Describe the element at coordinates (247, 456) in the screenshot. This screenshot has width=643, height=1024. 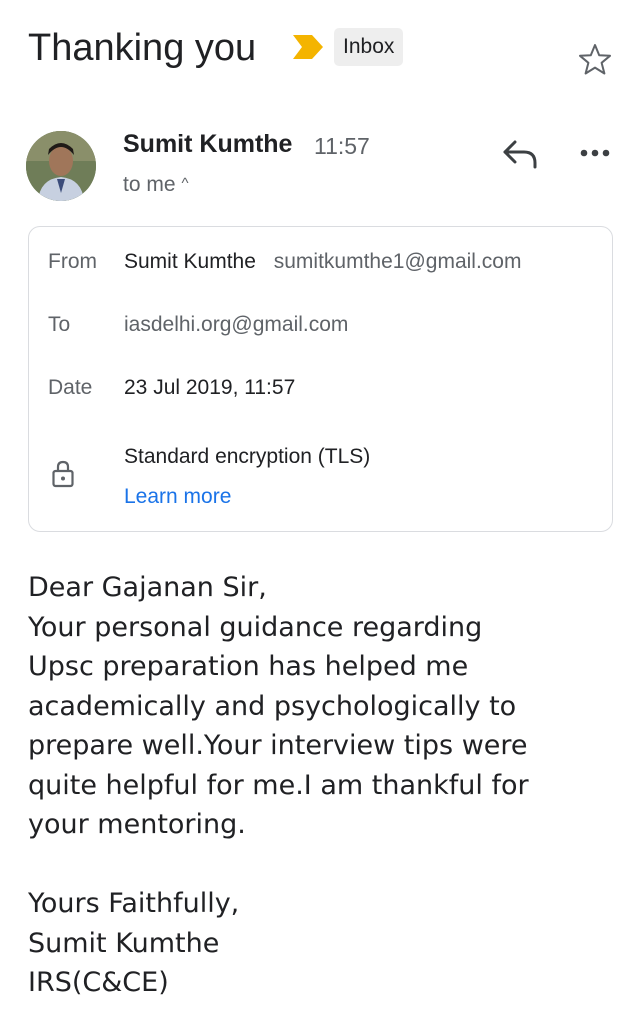
I see `encryption-status: Standard encryption (TLS)` at that location.